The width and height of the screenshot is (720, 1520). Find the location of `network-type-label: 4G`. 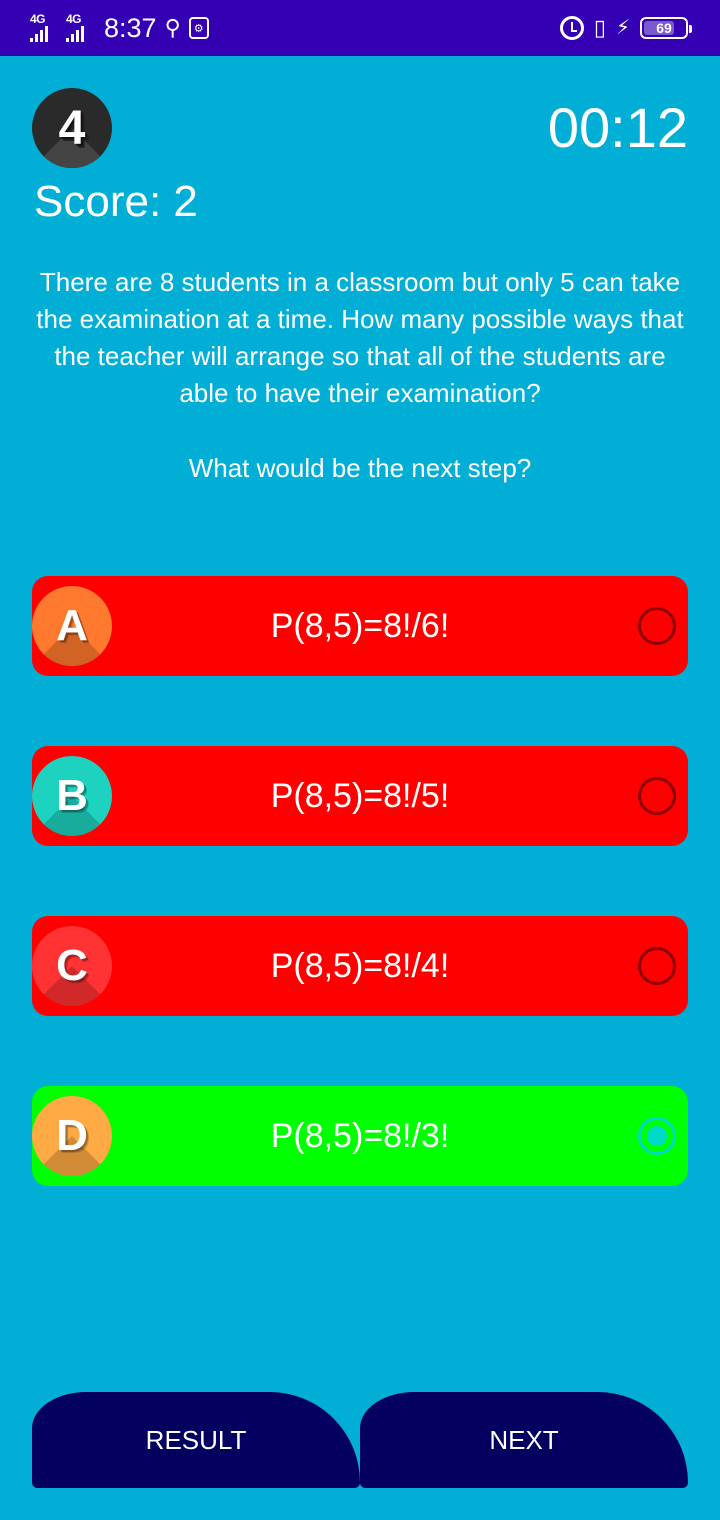

network-type-label: 4G is located at coordinates (38, 19).